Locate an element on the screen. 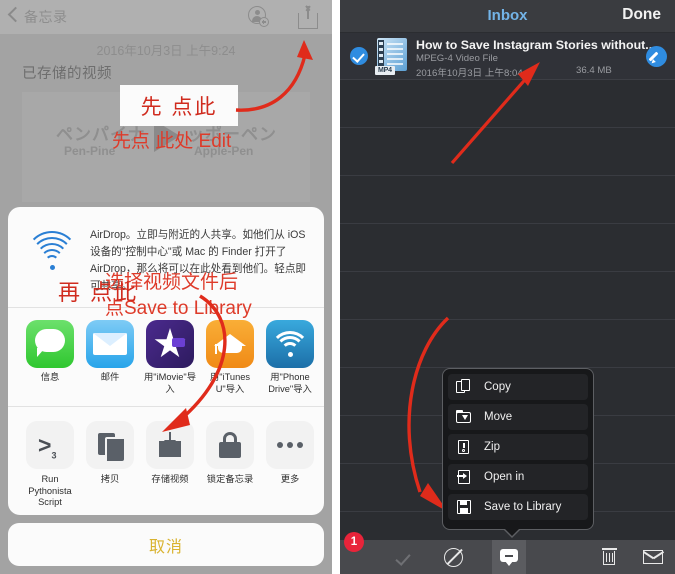 This screenshot has width=675, height=574. back-button-label: 备忘录 is located at coordinates (46, 17).